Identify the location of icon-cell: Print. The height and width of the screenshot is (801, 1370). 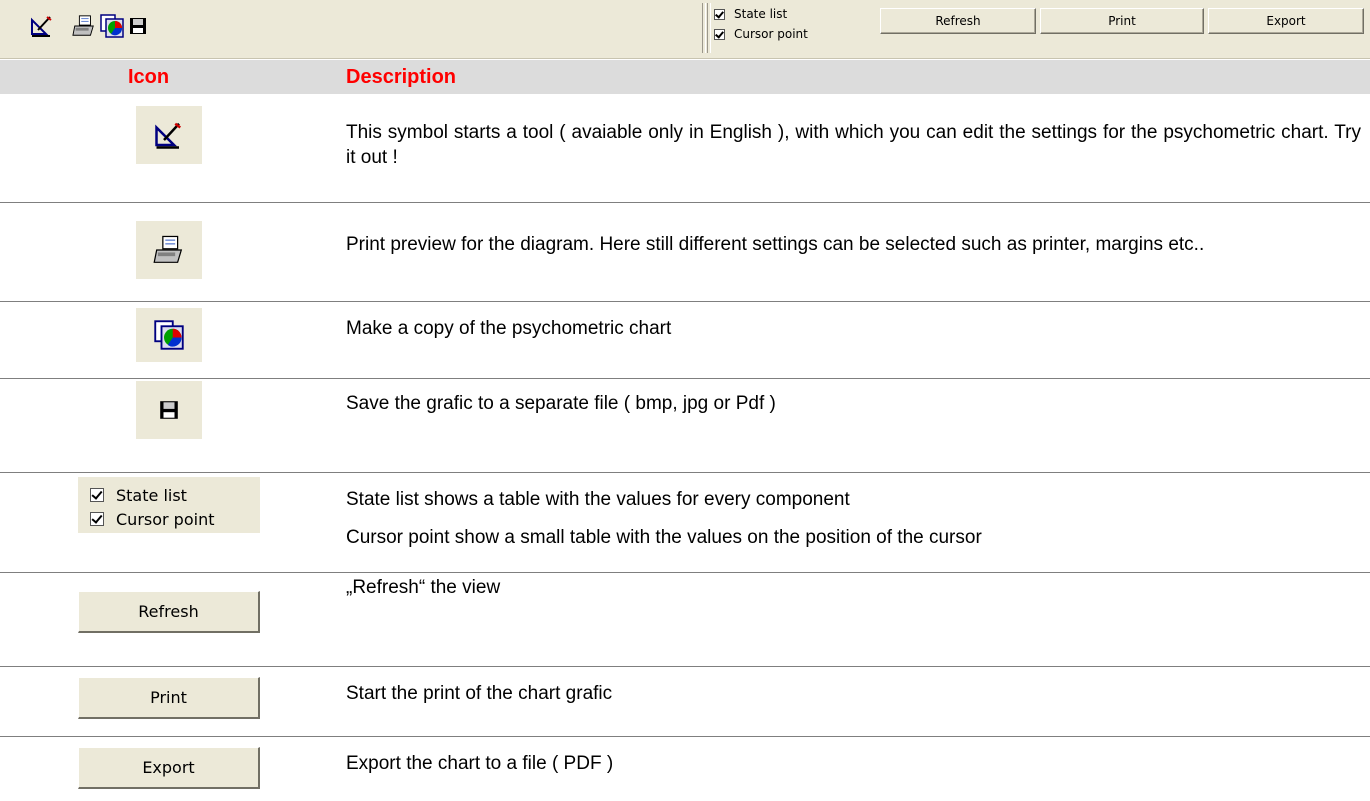
(169, 698).